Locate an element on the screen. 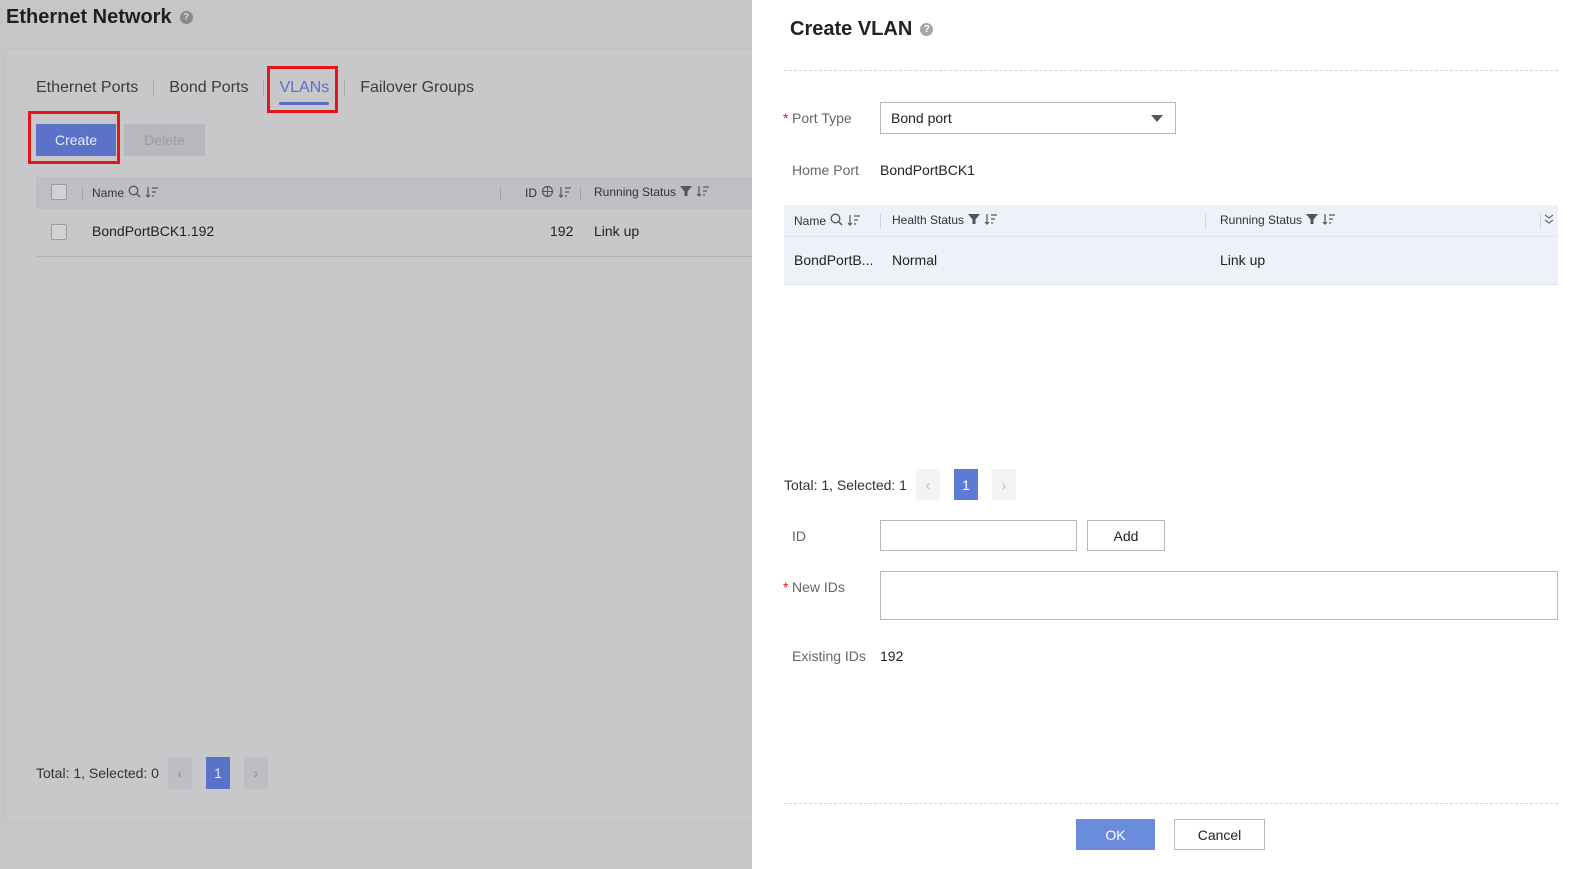 The image size is (1593, 869). cancel-button: Cancel is located at coordinates (1219, 834).